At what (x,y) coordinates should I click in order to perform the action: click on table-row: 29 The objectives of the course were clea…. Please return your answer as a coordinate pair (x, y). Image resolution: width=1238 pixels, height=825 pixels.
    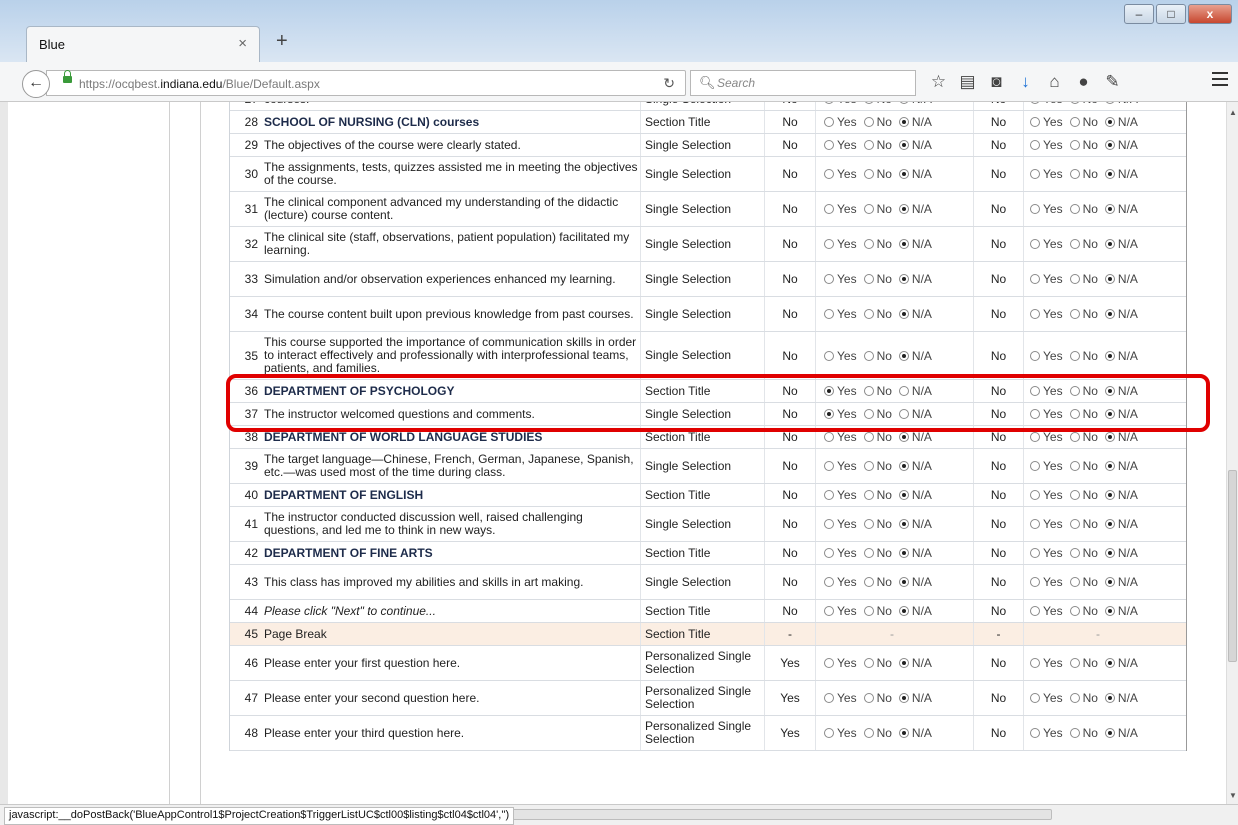
    Looking at the image, I should click on (708, 145).